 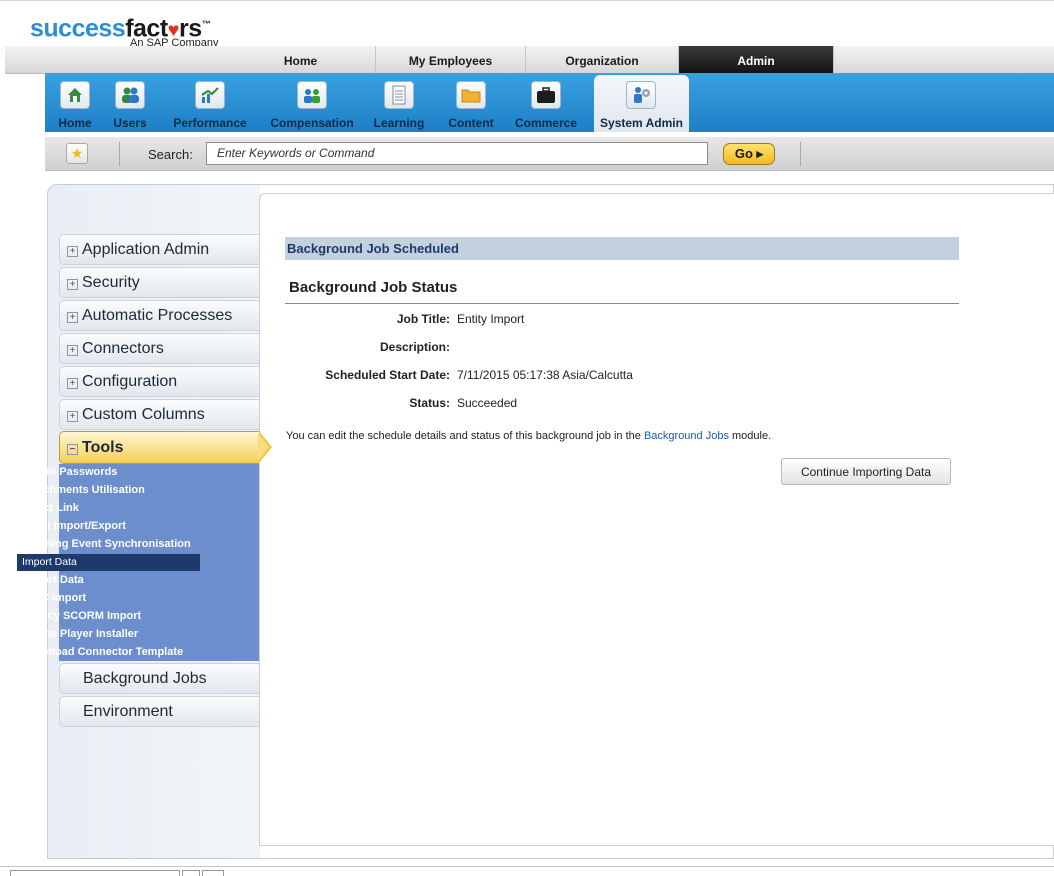 What do you see at coordinates (106, 544) in the screenshot?
I see `tools-item-learning-event-synchronisation: Learning Event Synchronisation` at bounding box center [106, 544].